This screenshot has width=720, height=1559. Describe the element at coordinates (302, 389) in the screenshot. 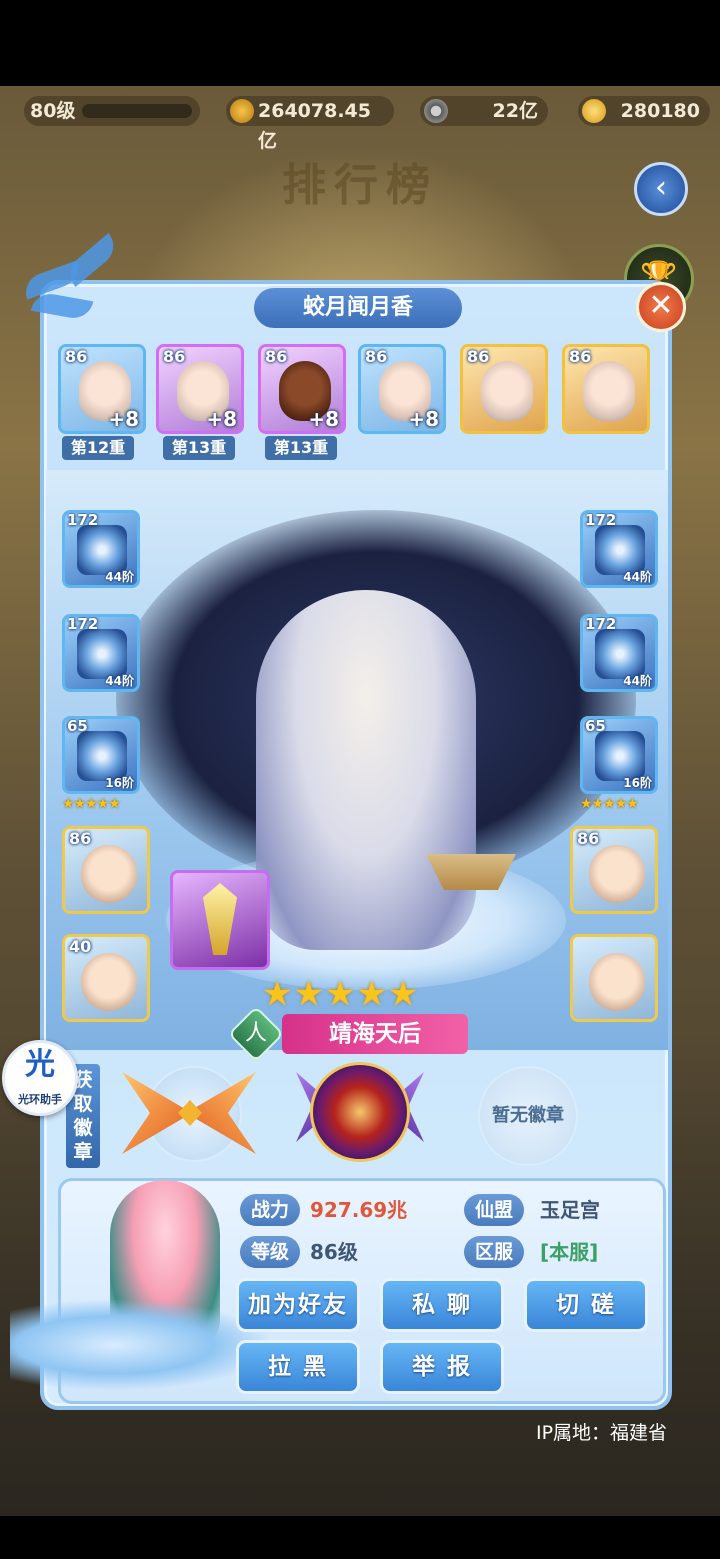

I see `hero-slot-3: 86 +8` at that location.